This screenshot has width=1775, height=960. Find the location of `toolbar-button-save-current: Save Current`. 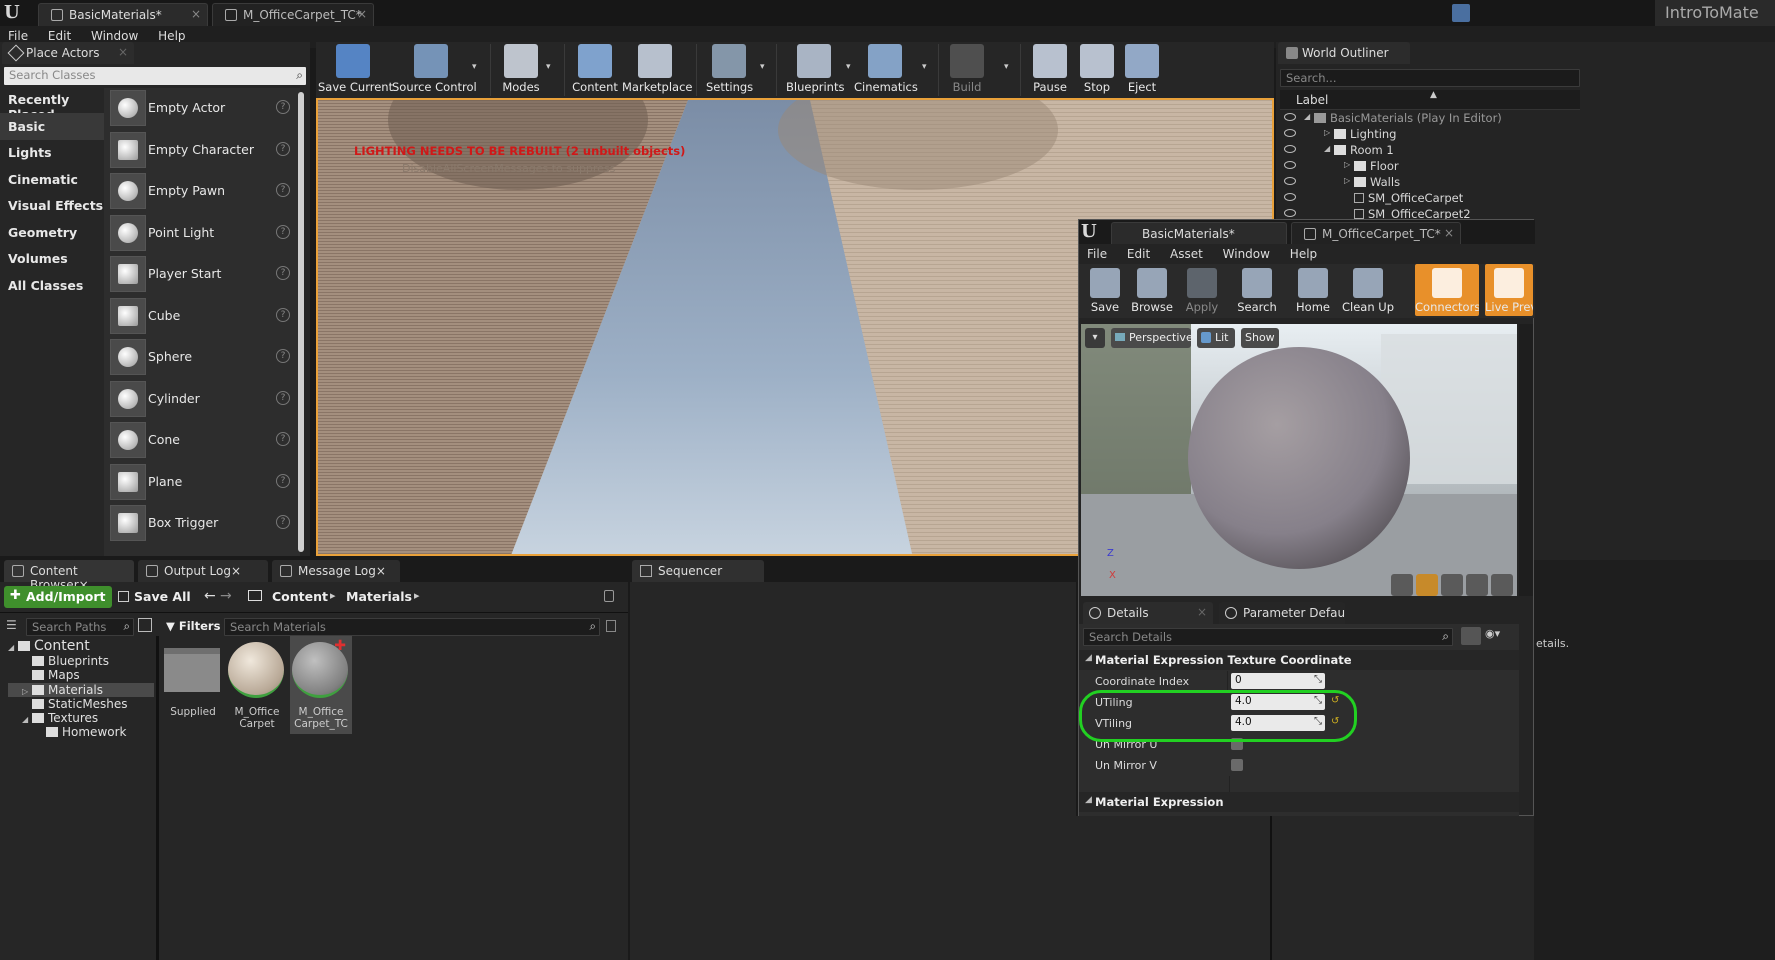

toolbar-button-save-current: Save Current is located at coordinates (355, 70).